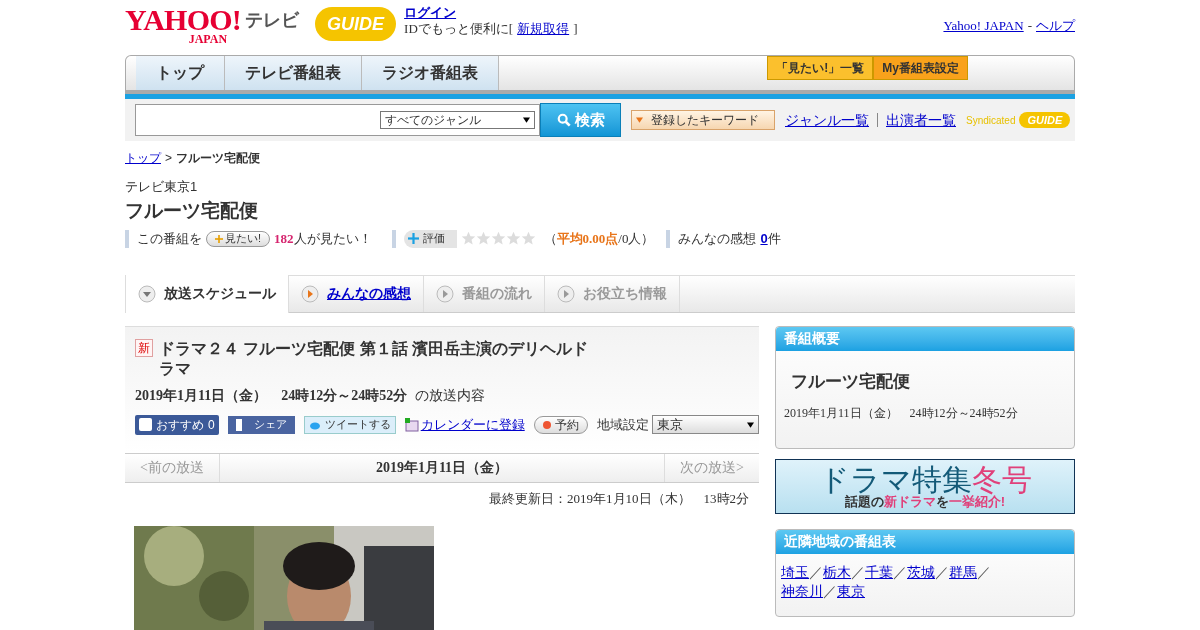 The width and height of the screenshot is (1200, 630). I want to click on airtime: 2019年1月11日（金） 24時12分～24時52分, so click(271, 395).